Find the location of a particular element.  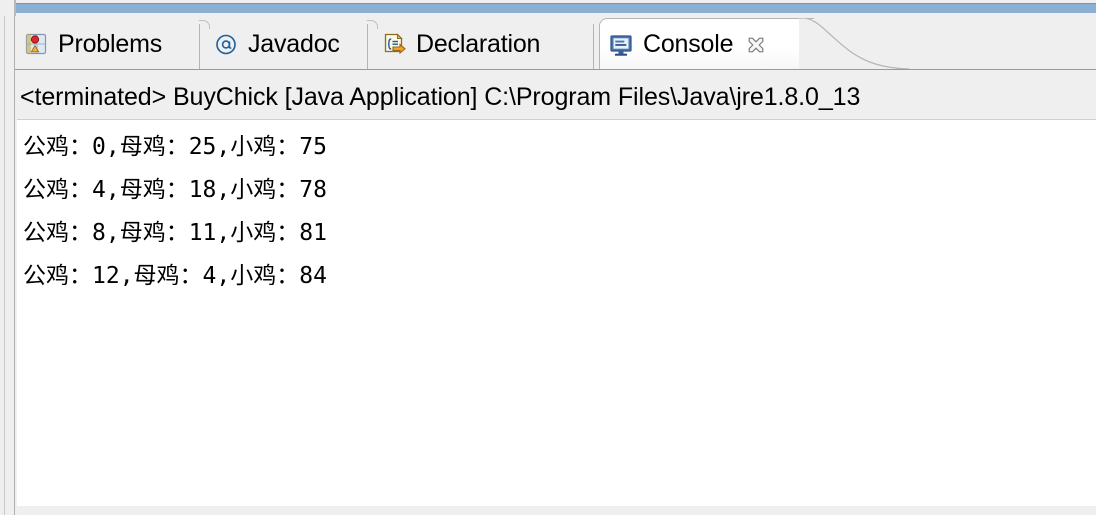

tab-bar-bottom-border is located at coordinates (555, 69).